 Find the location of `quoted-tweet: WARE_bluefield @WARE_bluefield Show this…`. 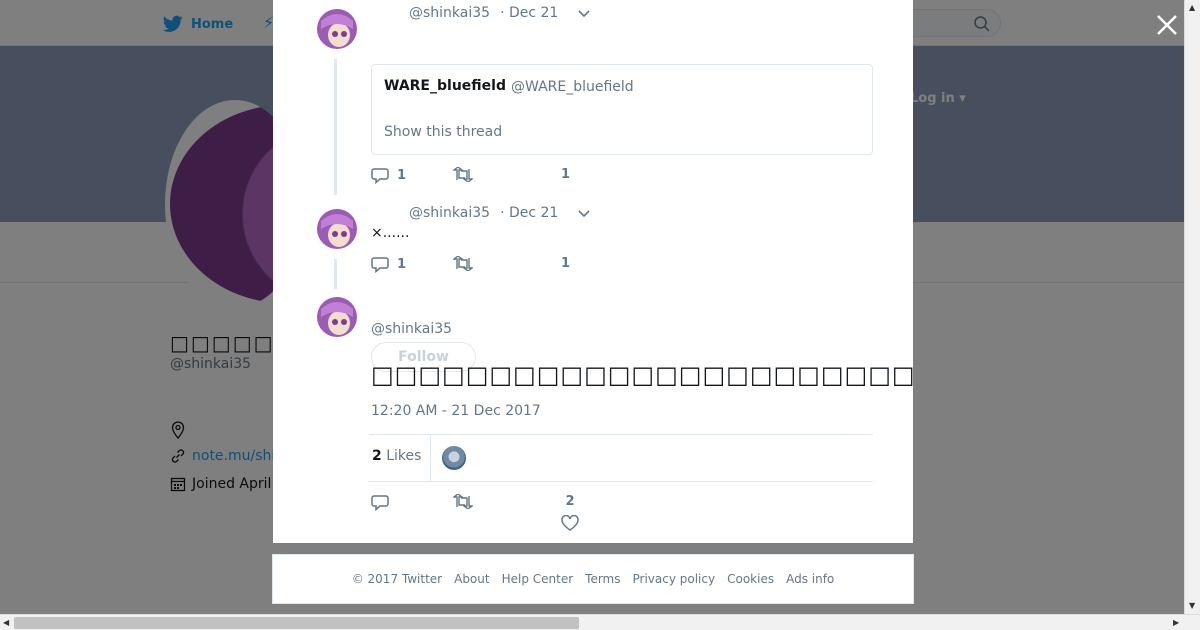

quoted-tweet: WARE_bluefield @WARE_bluefield Show this… is located at coordinates (622, 109).